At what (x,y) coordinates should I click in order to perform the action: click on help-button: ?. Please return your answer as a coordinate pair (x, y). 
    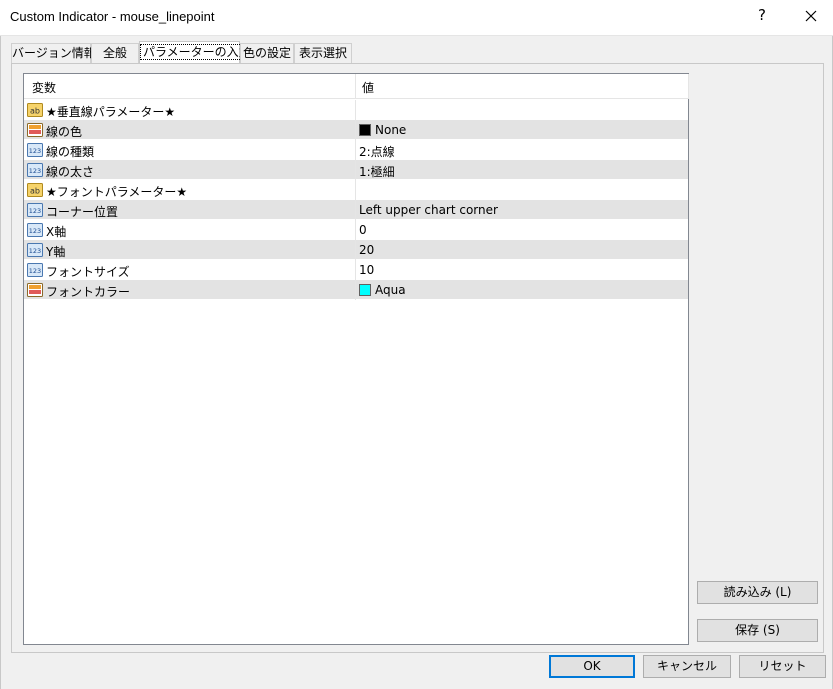
    Looking at the image, I should click on (762, 15).